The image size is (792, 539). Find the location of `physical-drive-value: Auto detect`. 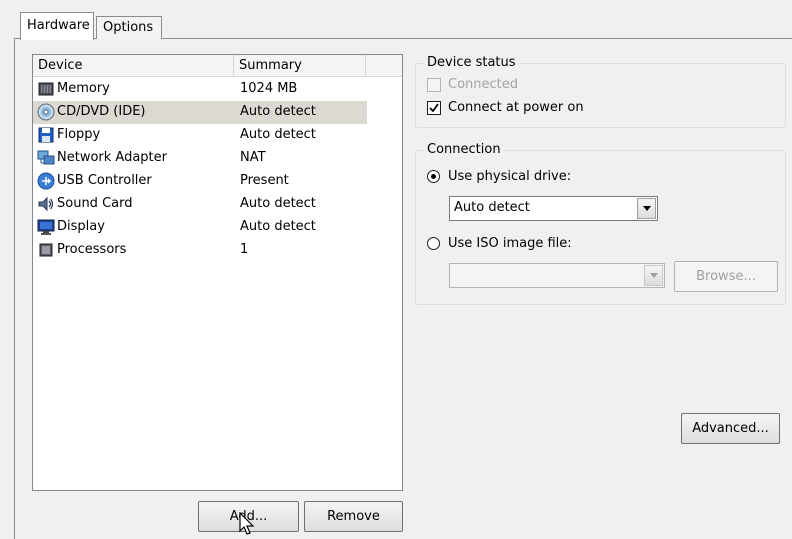

physical-drive-value: Auto detect is located at coordinates (492, 207).